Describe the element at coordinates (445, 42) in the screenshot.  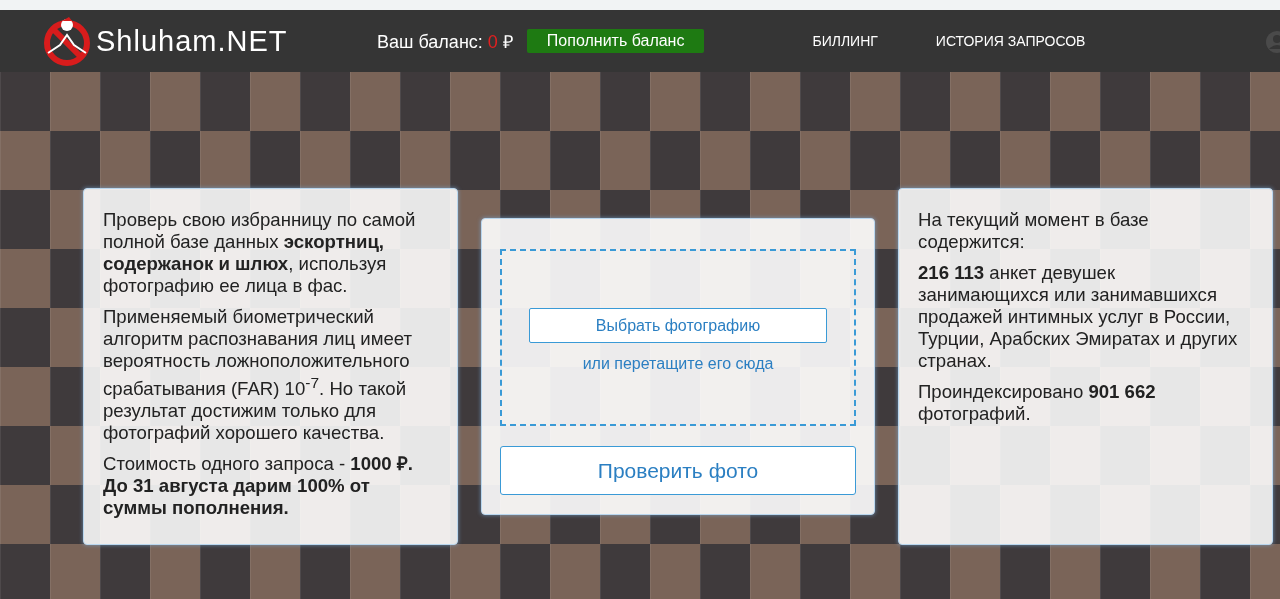
I see `balance-label: Ваш баланс: 0 ₽` at that location.